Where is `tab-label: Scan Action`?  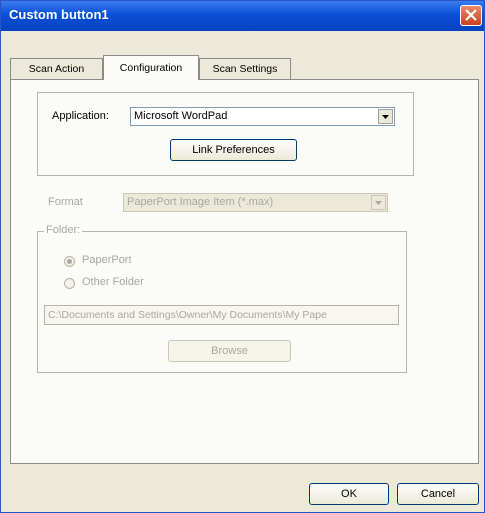
tab-label: Scan Action is located at coordinates (56, 69).